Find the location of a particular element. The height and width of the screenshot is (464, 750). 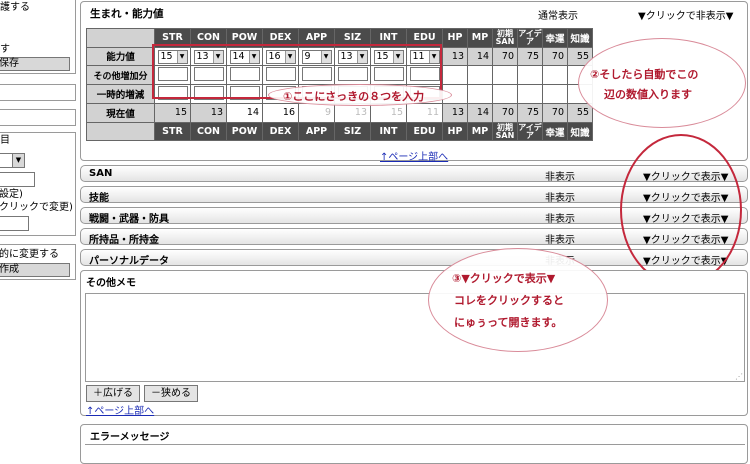

annotation-note-3b: コレをクリックすると is located at coordinates (509, 300).